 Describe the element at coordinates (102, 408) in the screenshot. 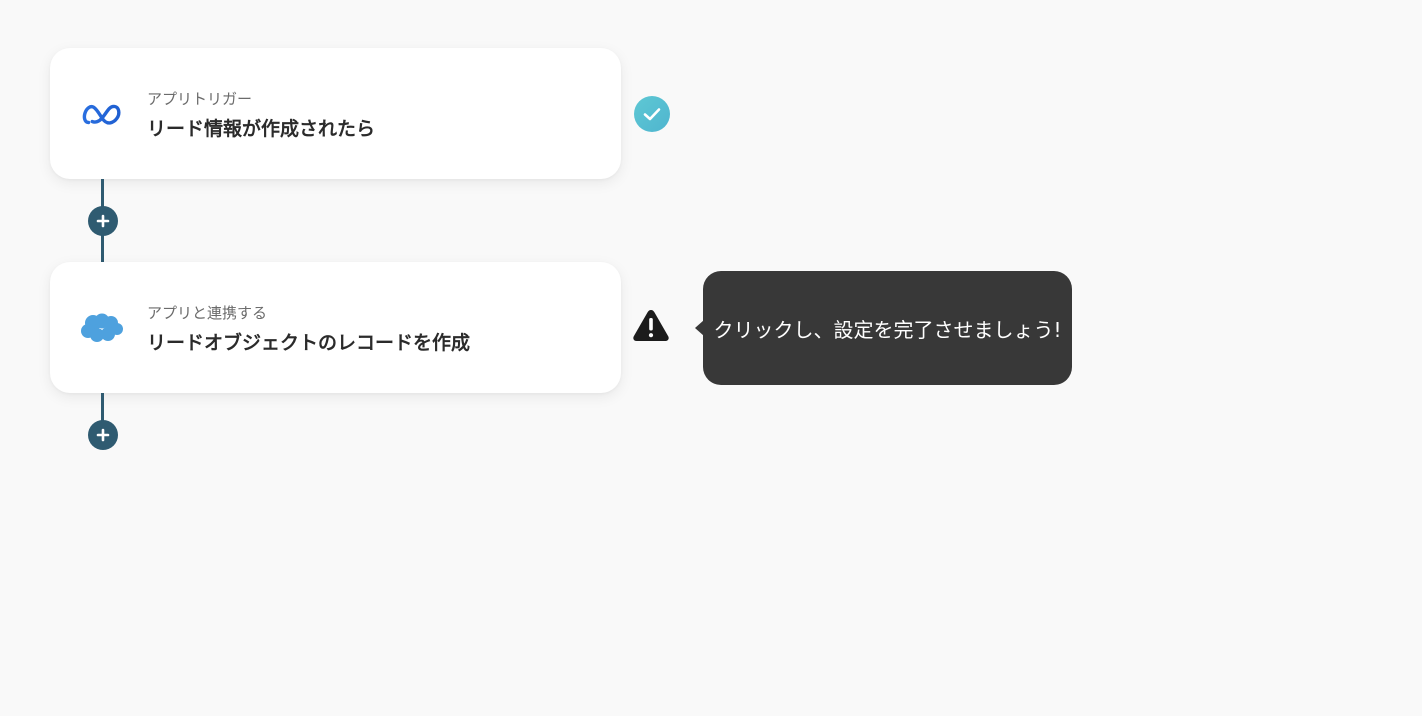

I see `flow-connector-line` at that location.